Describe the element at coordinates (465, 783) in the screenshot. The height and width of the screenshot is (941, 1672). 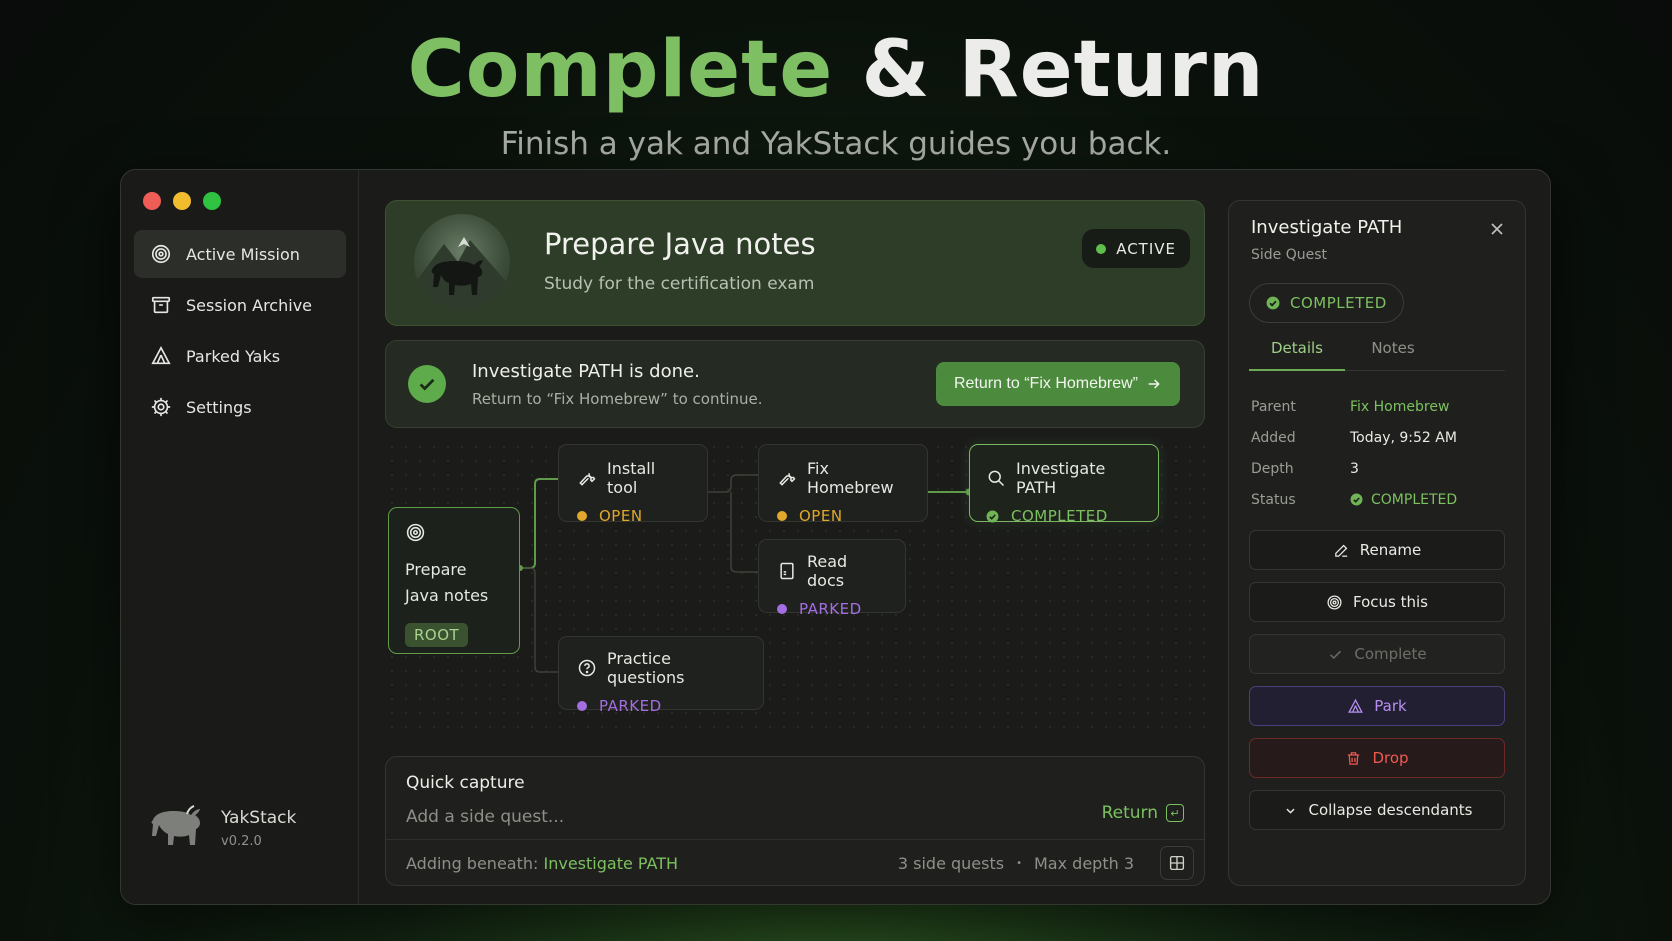
I see `quick-capture-title: Quick capture` at that location.